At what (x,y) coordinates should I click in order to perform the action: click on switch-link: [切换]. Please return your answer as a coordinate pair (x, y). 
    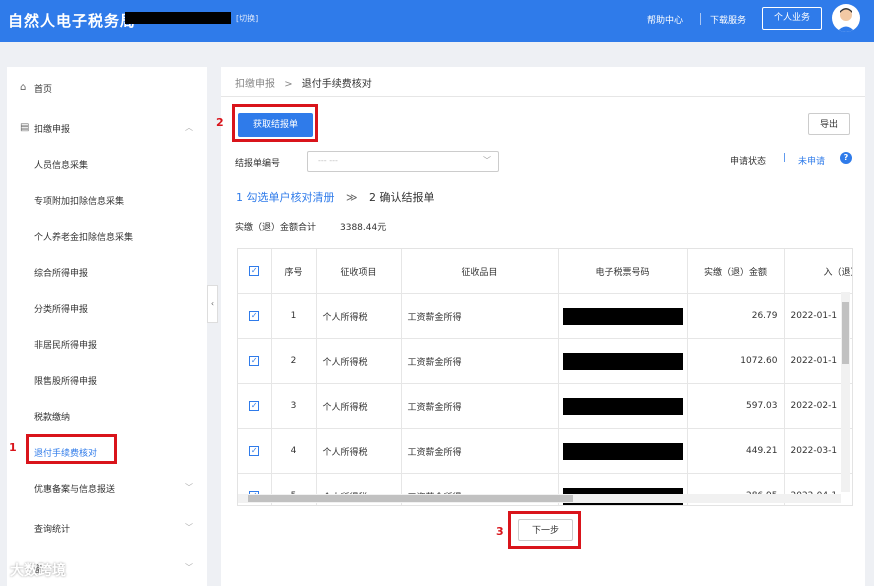
    Looking at the image, I should click on (247, 18).